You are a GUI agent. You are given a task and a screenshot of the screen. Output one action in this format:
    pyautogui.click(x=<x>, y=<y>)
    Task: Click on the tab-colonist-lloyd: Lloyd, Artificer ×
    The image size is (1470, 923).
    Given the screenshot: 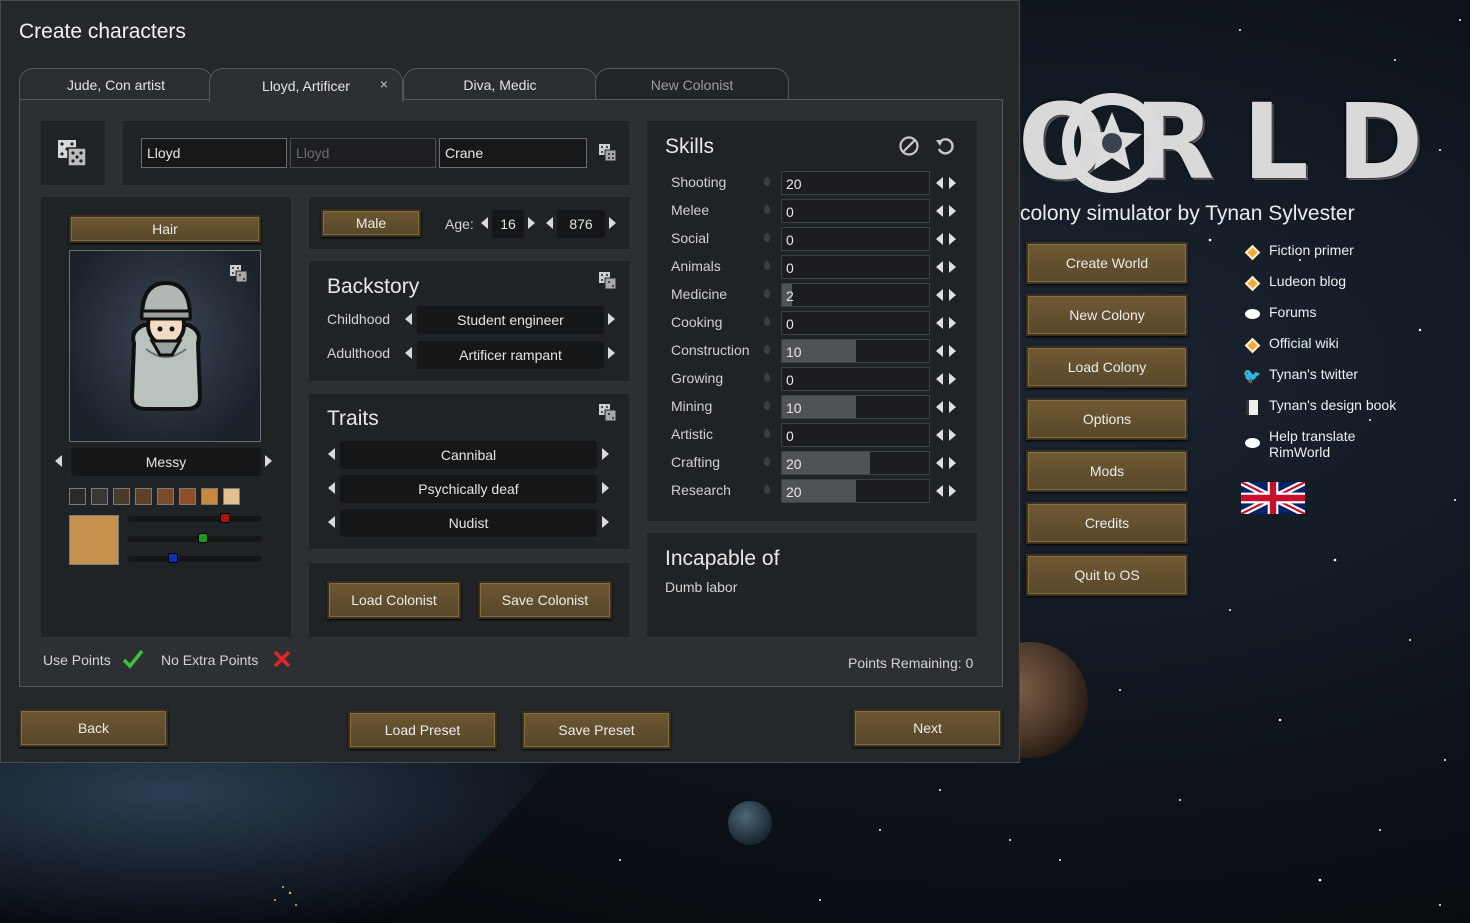 What is the action you would take?
    pyautogui.click(x=306, y=85)
    